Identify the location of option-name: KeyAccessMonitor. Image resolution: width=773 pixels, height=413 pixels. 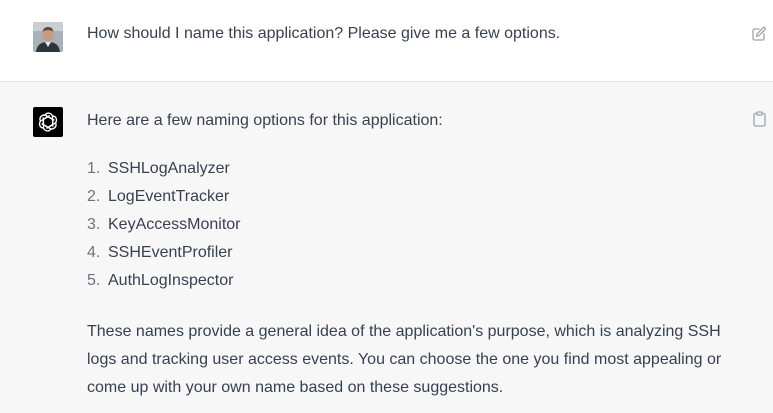
(174, 224).